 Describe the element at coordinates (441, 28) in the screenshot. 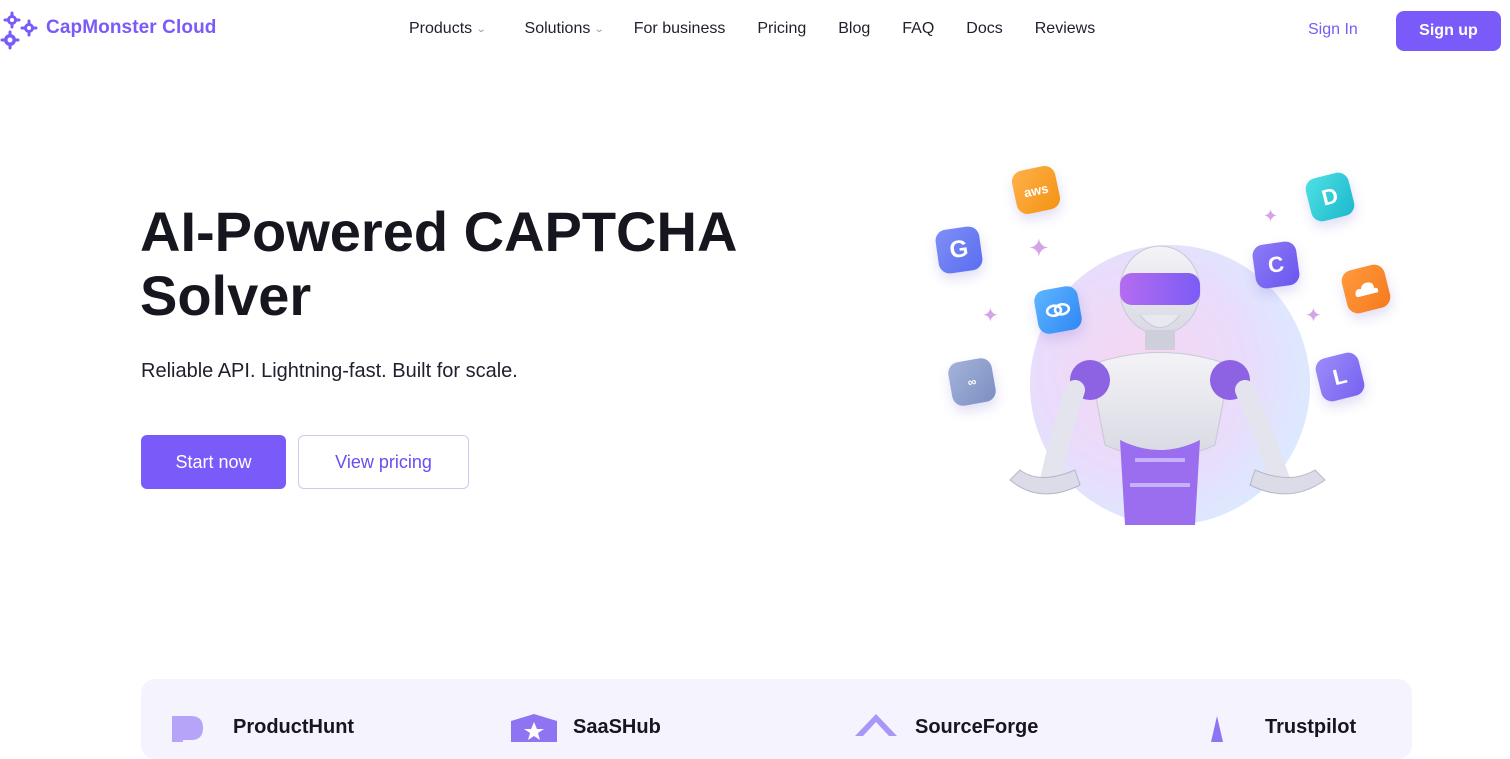

I see `nav-item-label: Products` at that location.